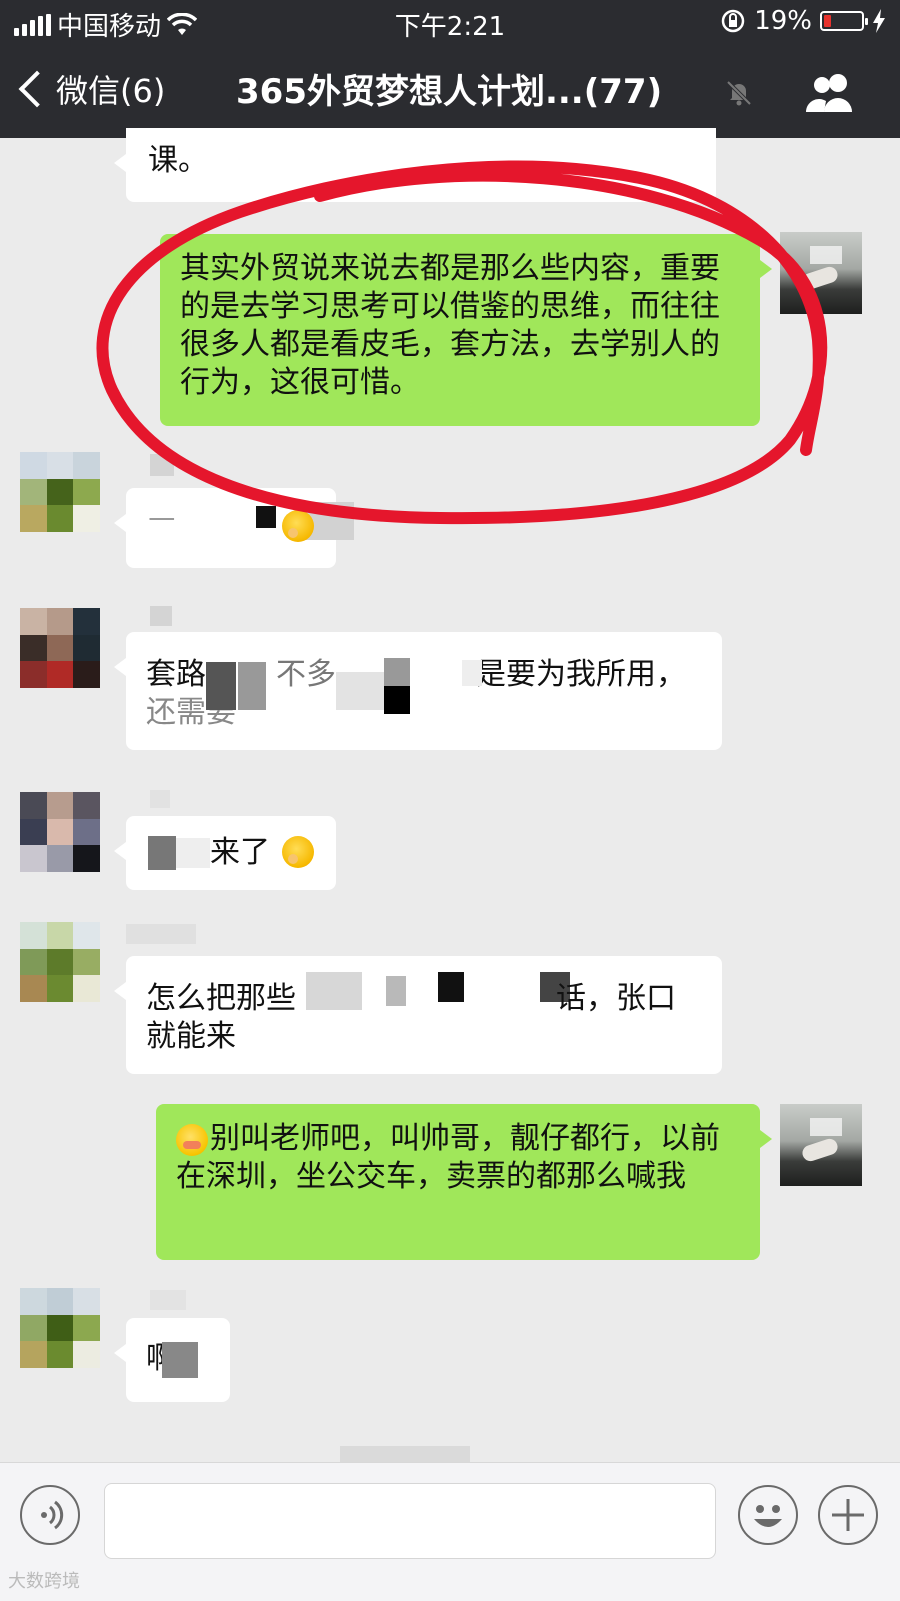 This screenshot has width=900, height=1601. Describe the element at coordinates (830, 92) in the screenshot. I see `group-members-icon` at that location.